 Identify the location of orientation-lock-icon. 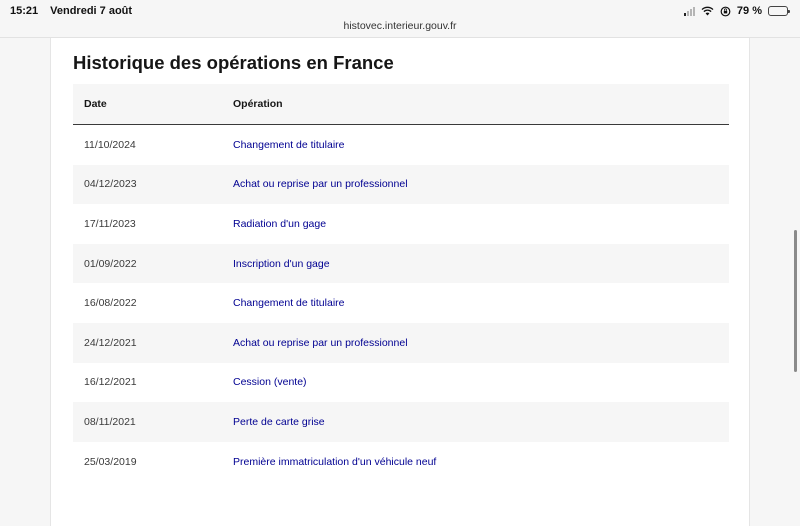
(725, 11).